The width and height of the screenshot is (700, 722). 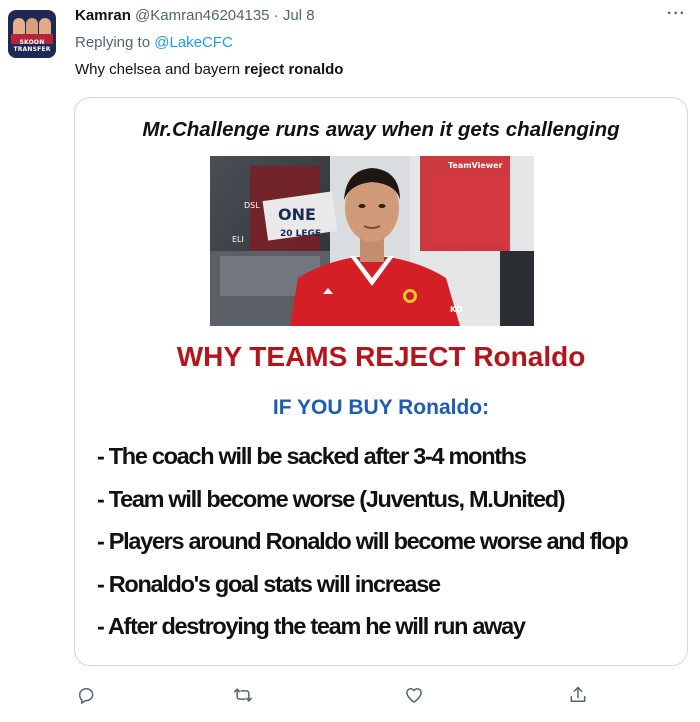 I want to click on like-button, so click(x=414, y=695).